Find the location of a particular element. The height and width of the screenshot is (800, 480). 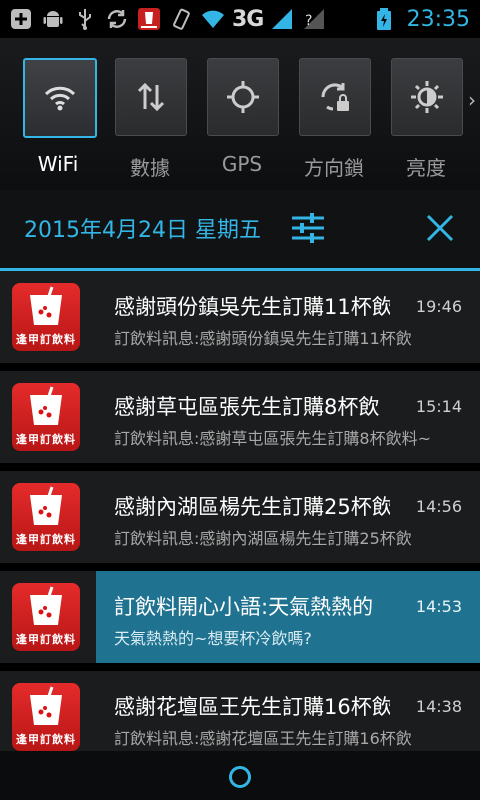

panel-handle-bar is located at coordinates (240, 775).